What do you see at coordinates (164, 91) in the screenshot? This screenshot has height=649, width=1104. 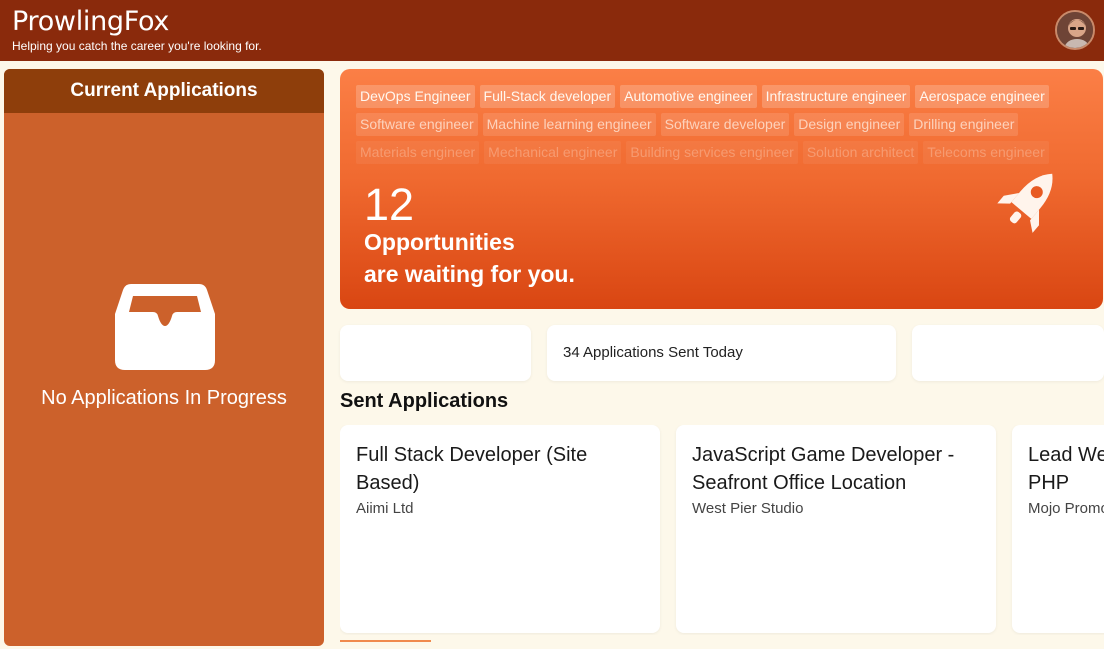 I see `current-applications-title: Current Applications` at bounding box center [164, 91].